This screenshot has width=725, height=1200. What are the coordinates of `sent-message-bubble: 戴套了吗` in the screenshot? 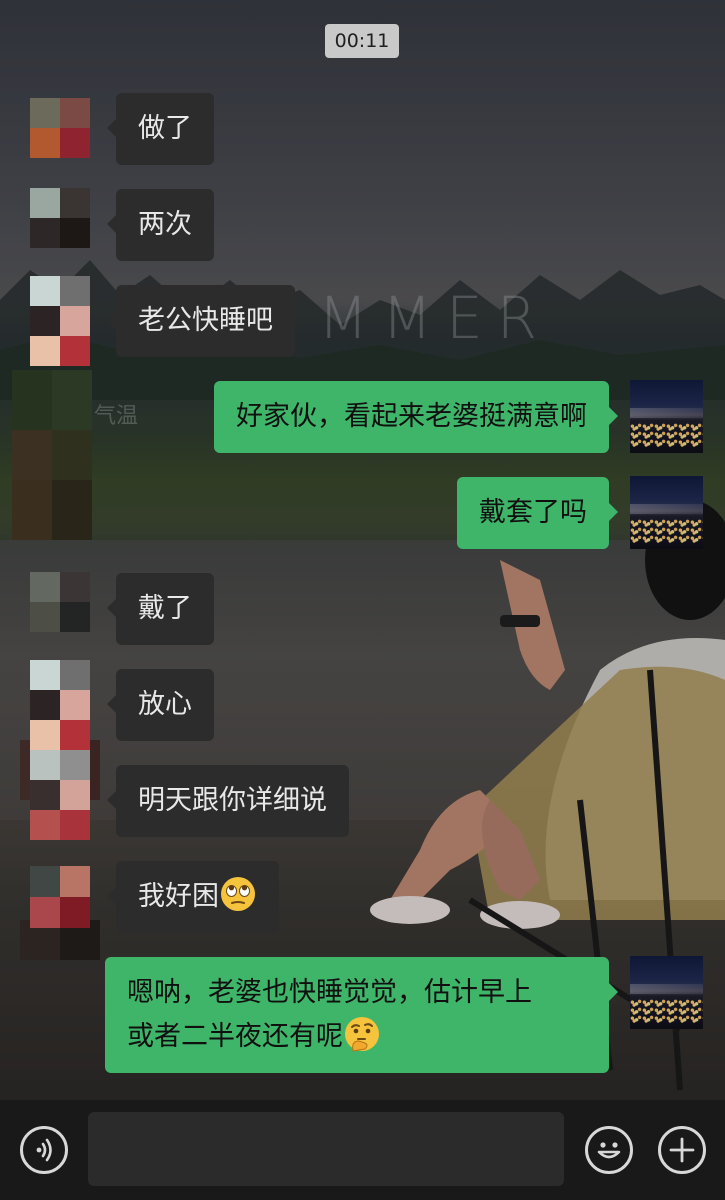 It's located at (537, 513).